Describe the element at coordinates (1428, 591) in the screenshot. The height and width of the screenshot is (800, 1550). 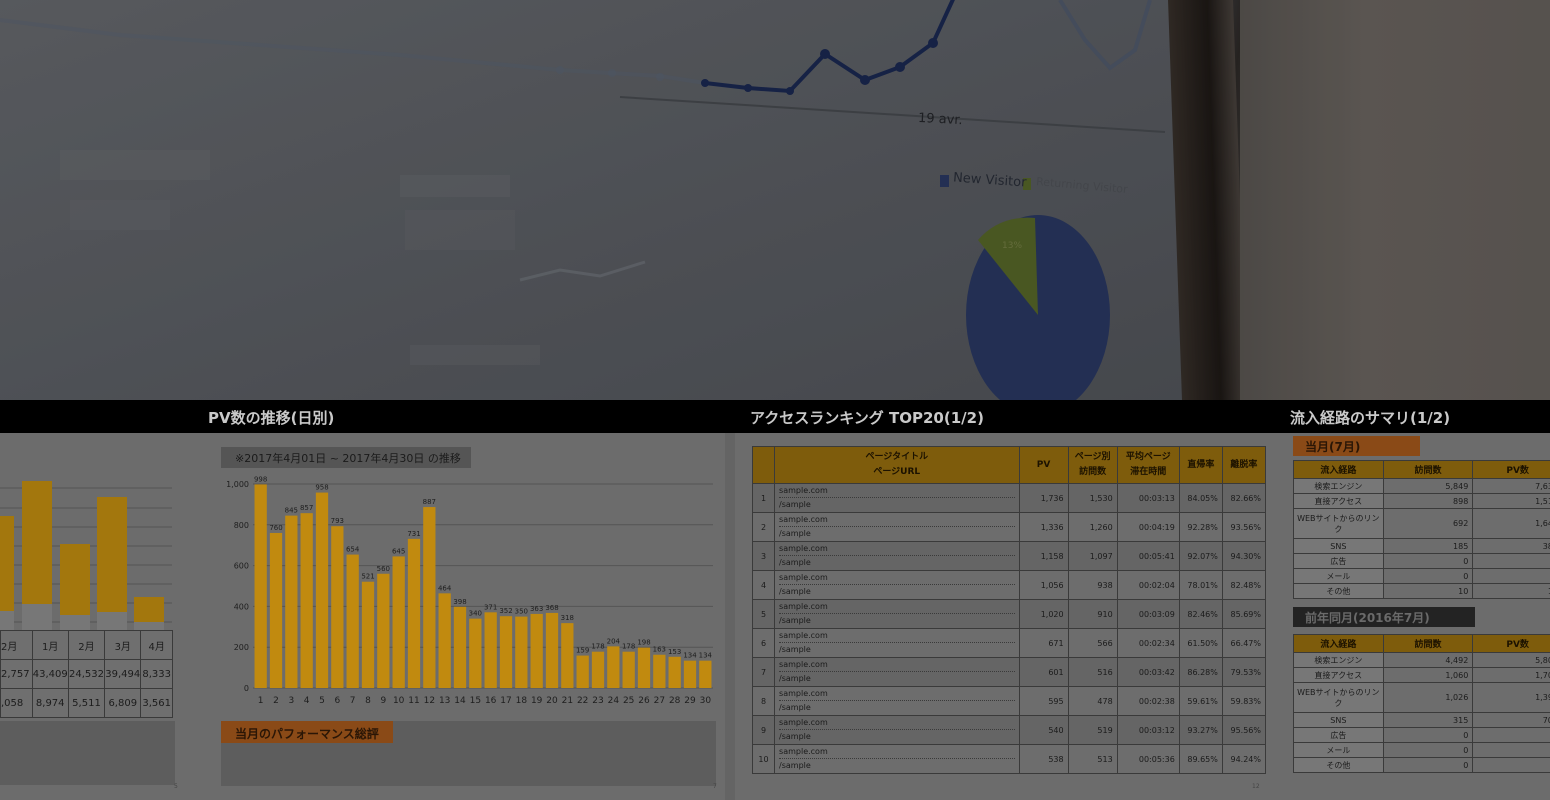
I see `source-visits: 10` at that location.